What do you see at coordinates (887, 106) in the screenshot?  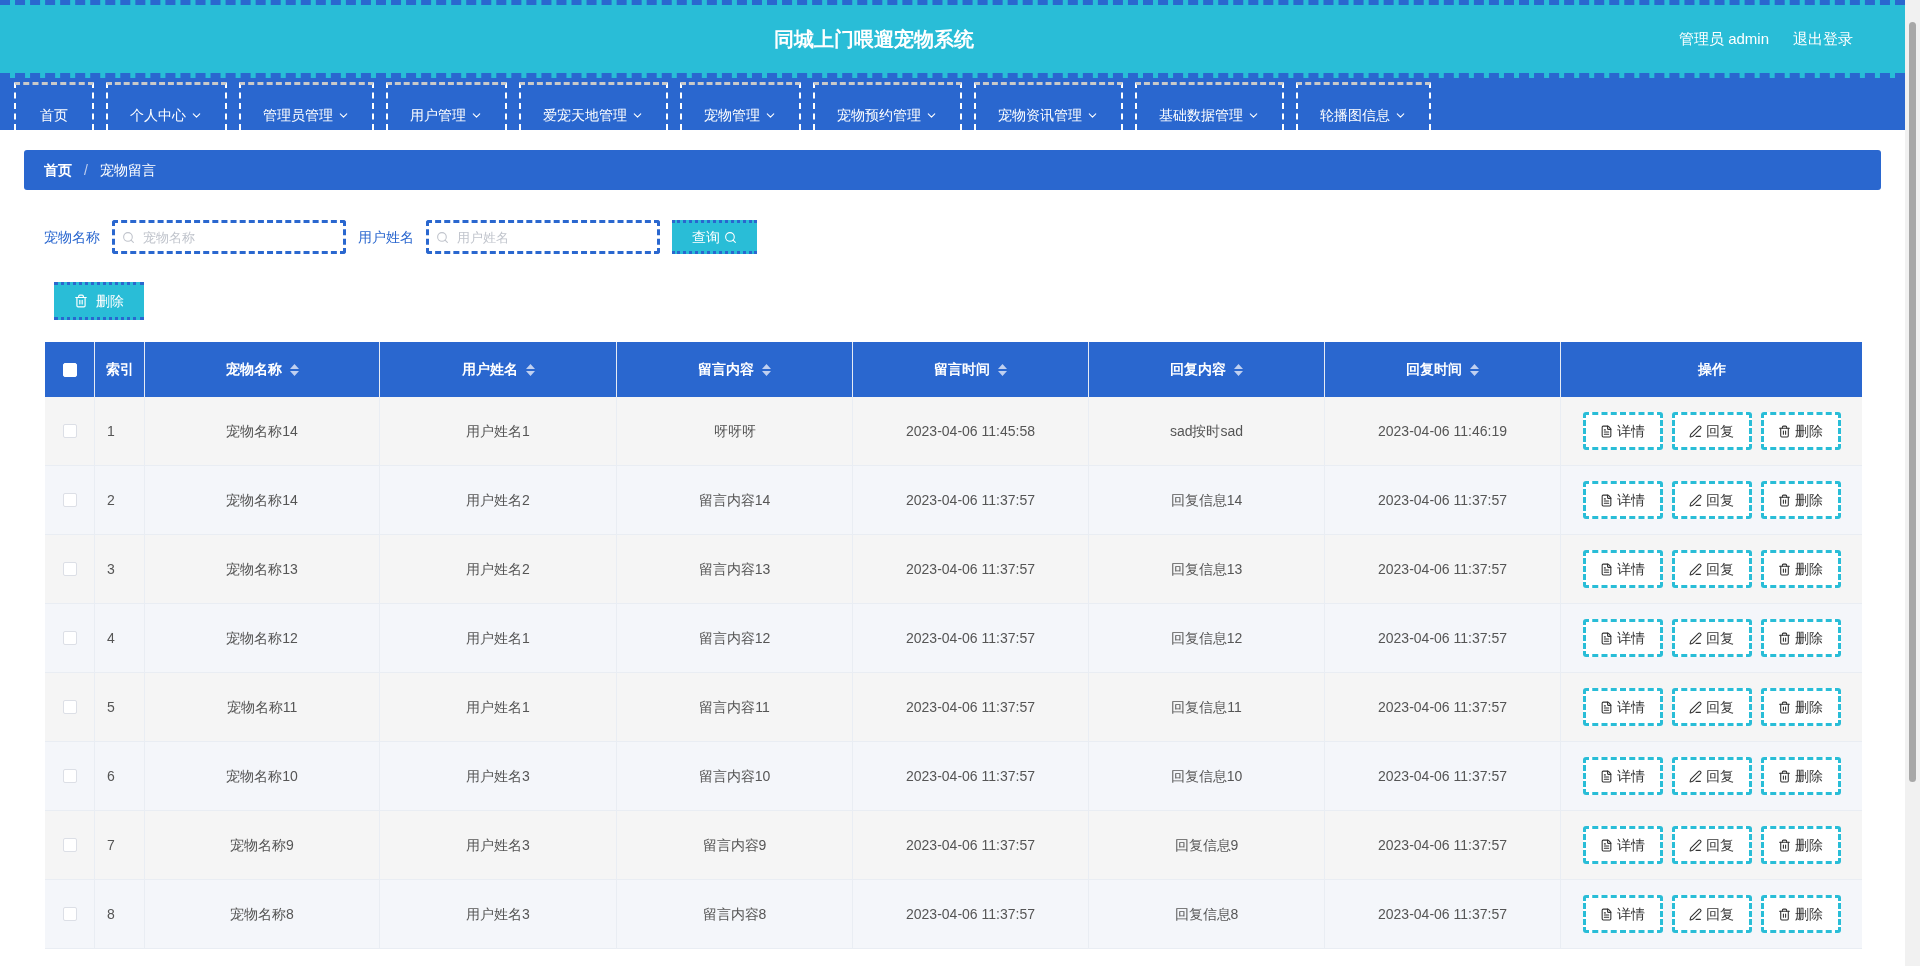 I see `nav-menu-item: 宠物预约管理` at bounding box center [887, 106].